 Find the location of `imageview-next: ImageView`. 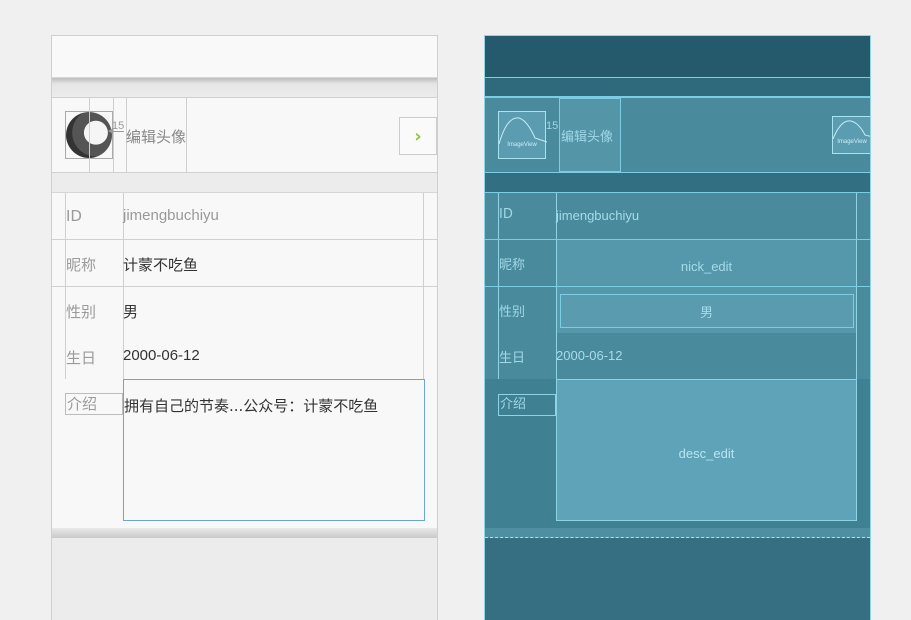

imageview-next: ImageView is located at coordinates (851, 135).